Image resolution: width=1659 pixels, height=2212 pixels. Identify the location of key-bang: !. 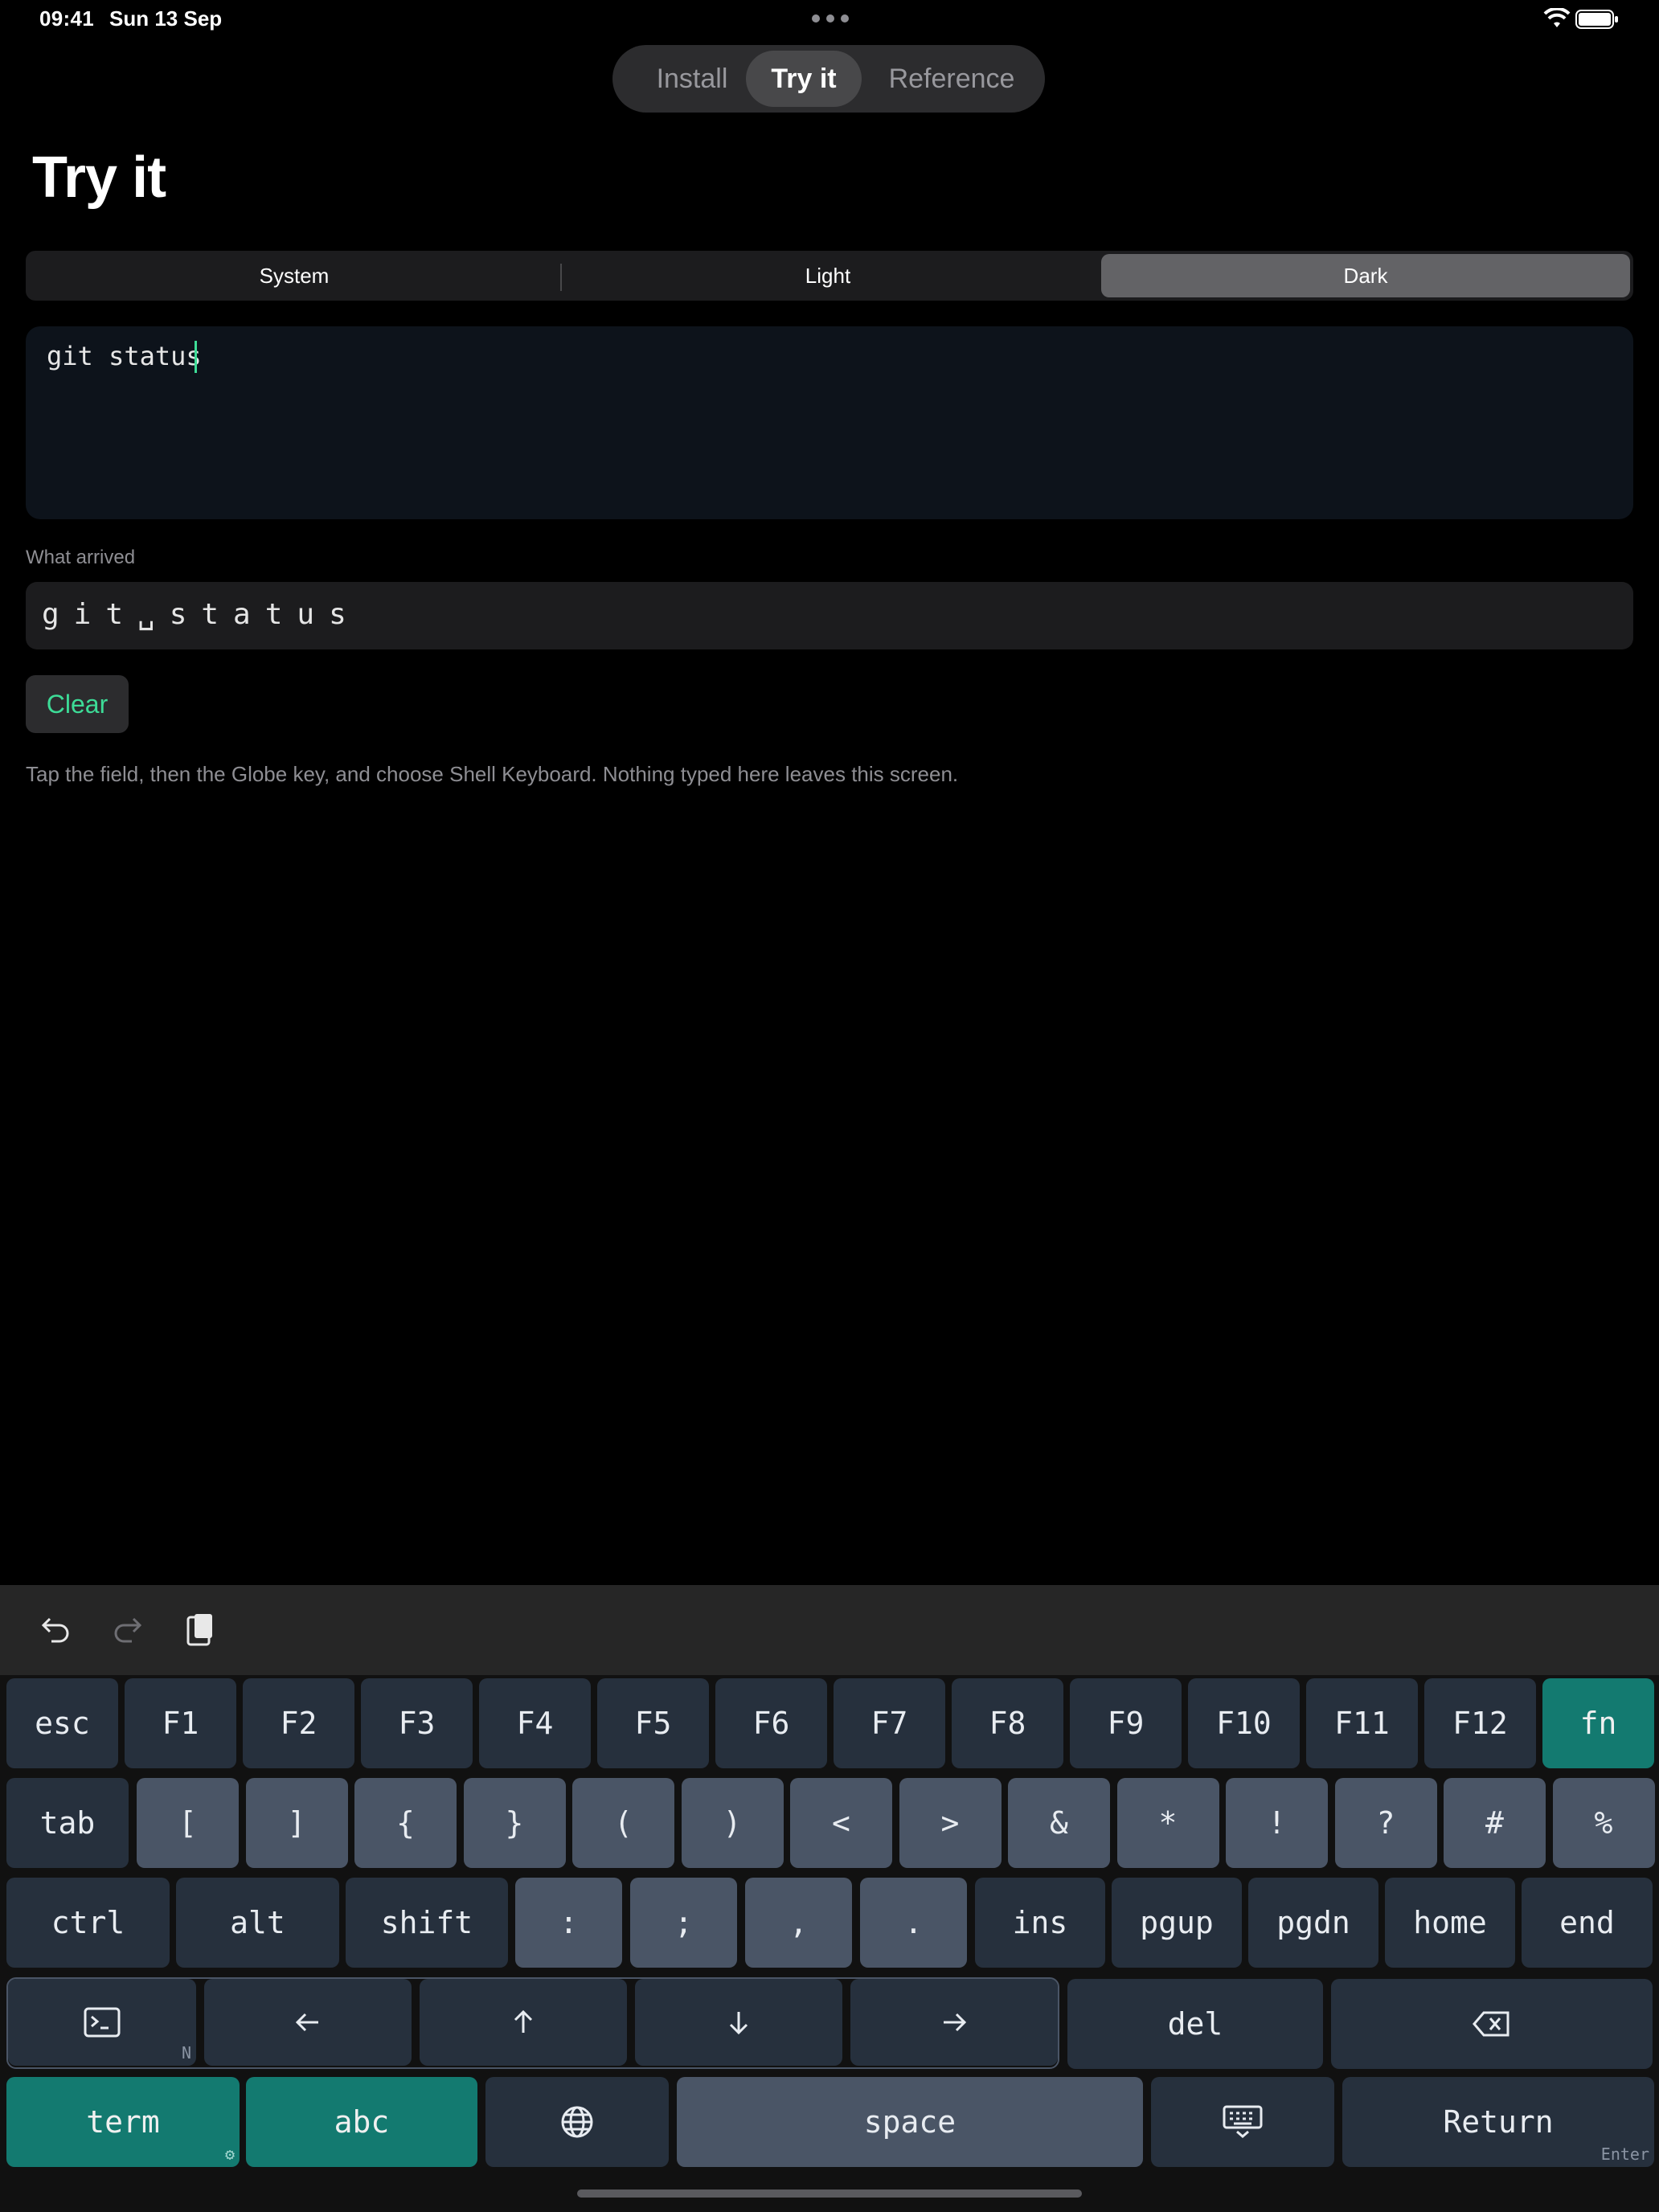
(1277, 1823).